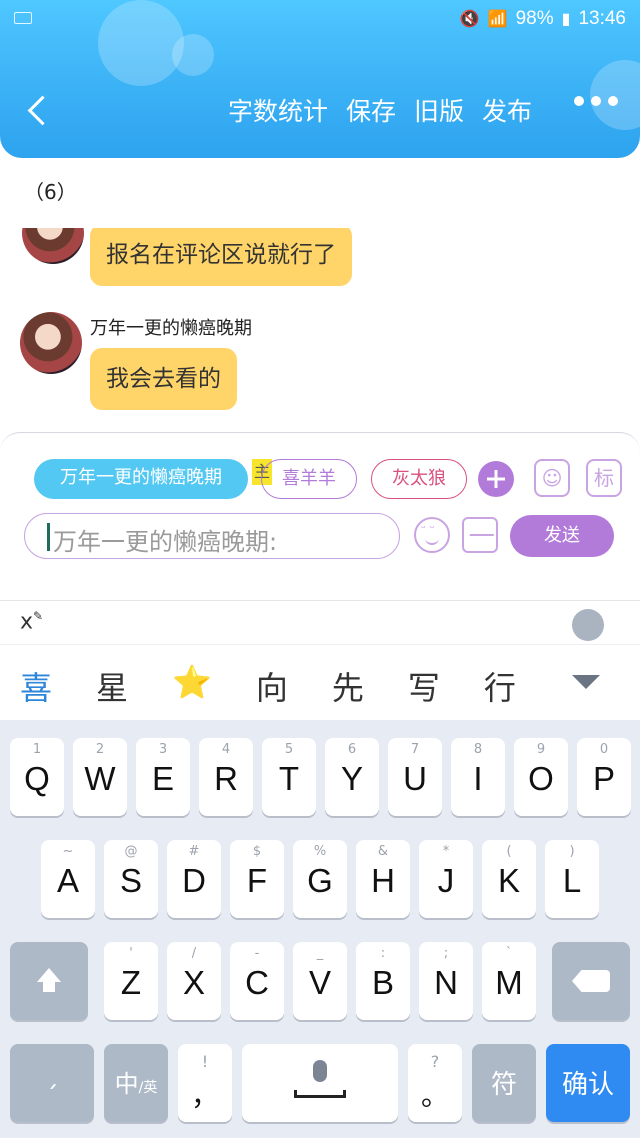 This screenshot has height=1138, width=640. Describe the element at coordinates (424, 686) in the screenshot. I see `candidate-item: 写` at that location.